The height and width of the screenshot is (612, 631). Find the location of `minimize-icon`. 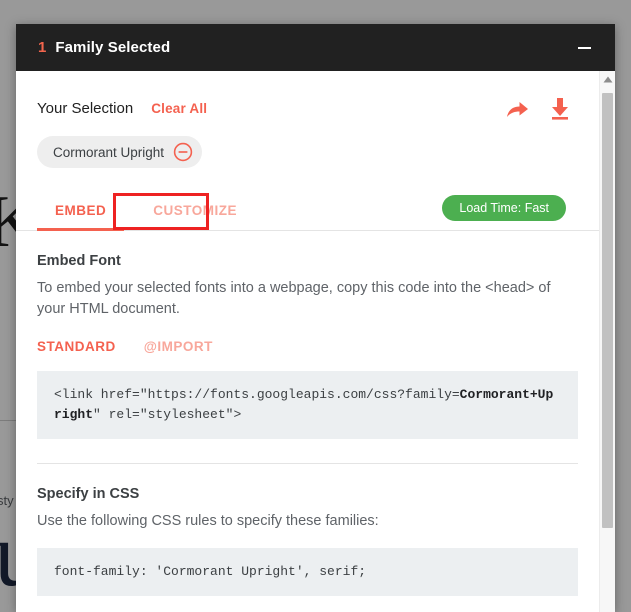

minimize-icon is located at coordinates (584, 48).